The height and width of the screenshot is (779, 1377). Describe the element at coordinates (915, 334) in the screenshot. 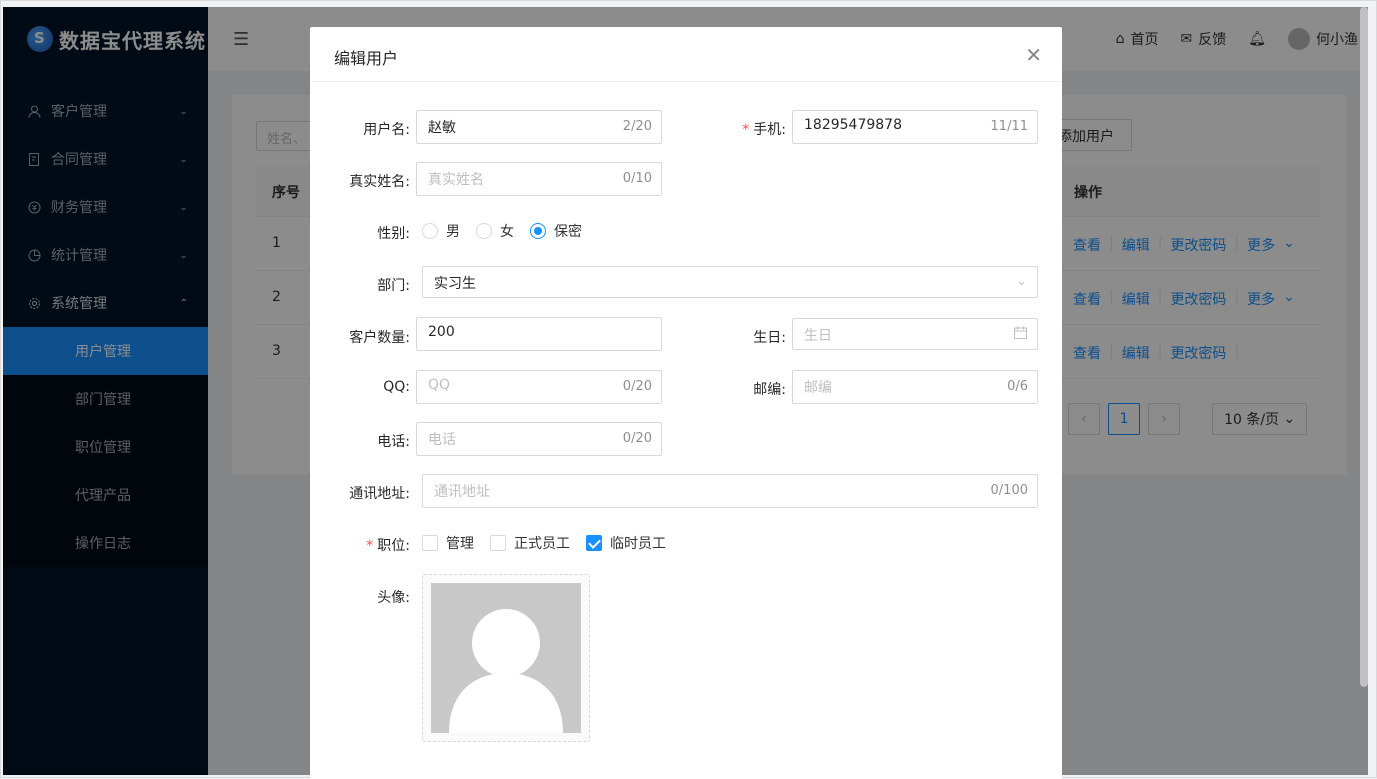

I see `birthday-picker: 生日` at that location.